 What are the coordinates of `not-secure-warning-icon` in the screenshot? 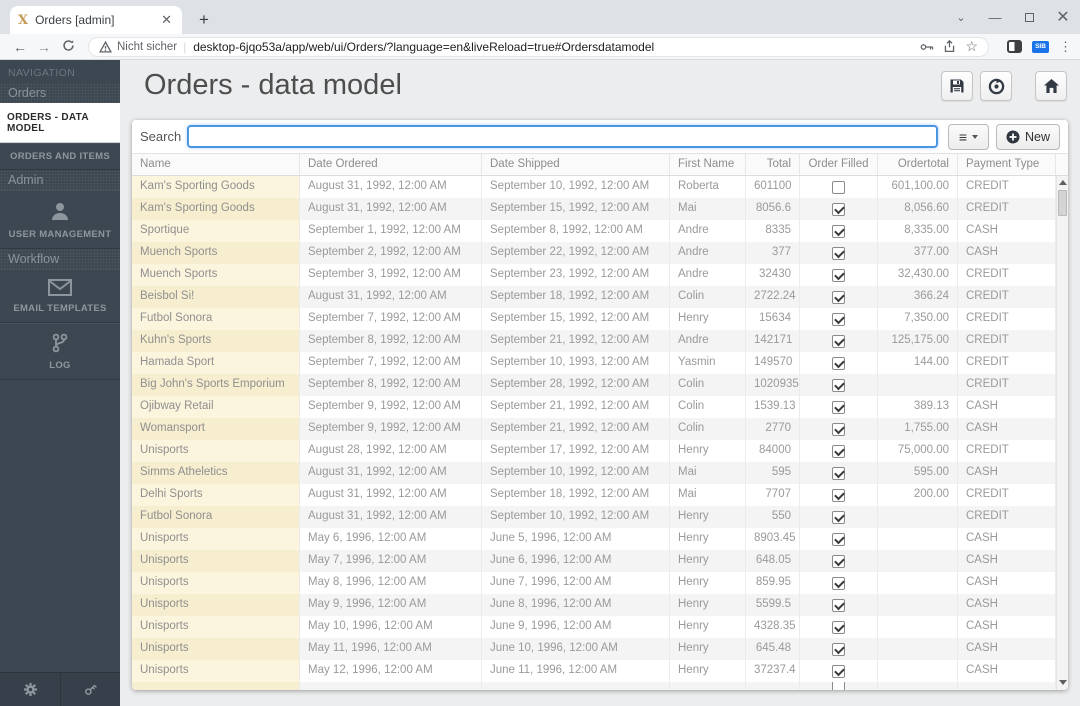 It's located at (105, 46).